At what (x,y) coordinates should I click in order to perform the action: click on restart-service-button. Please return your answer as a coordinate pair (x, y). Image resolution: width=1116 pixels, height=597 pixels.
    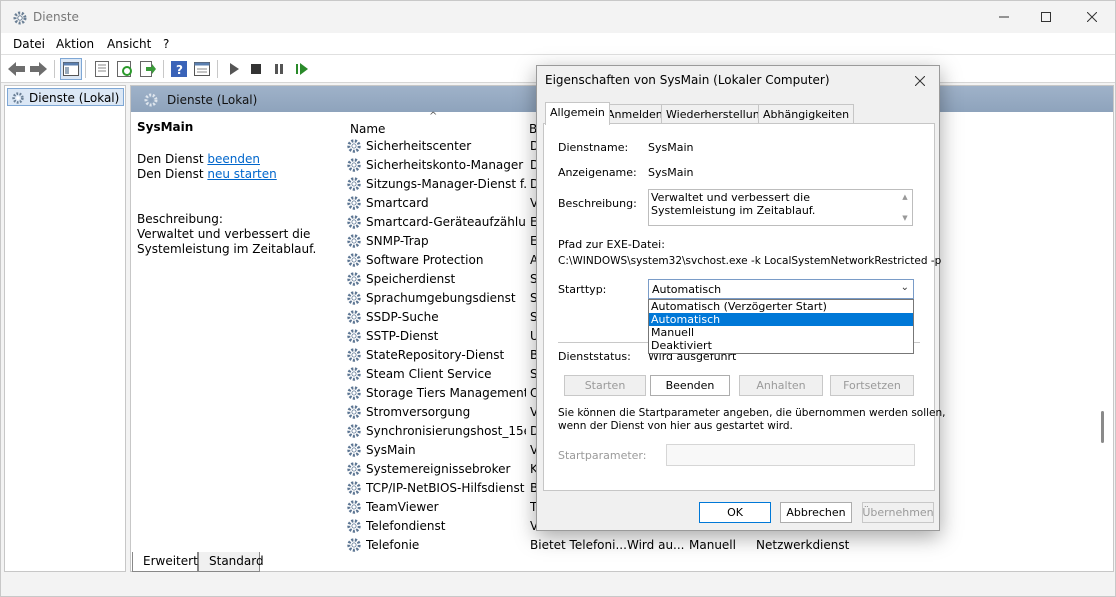
    Looking at the image, I should click on (302, 69).